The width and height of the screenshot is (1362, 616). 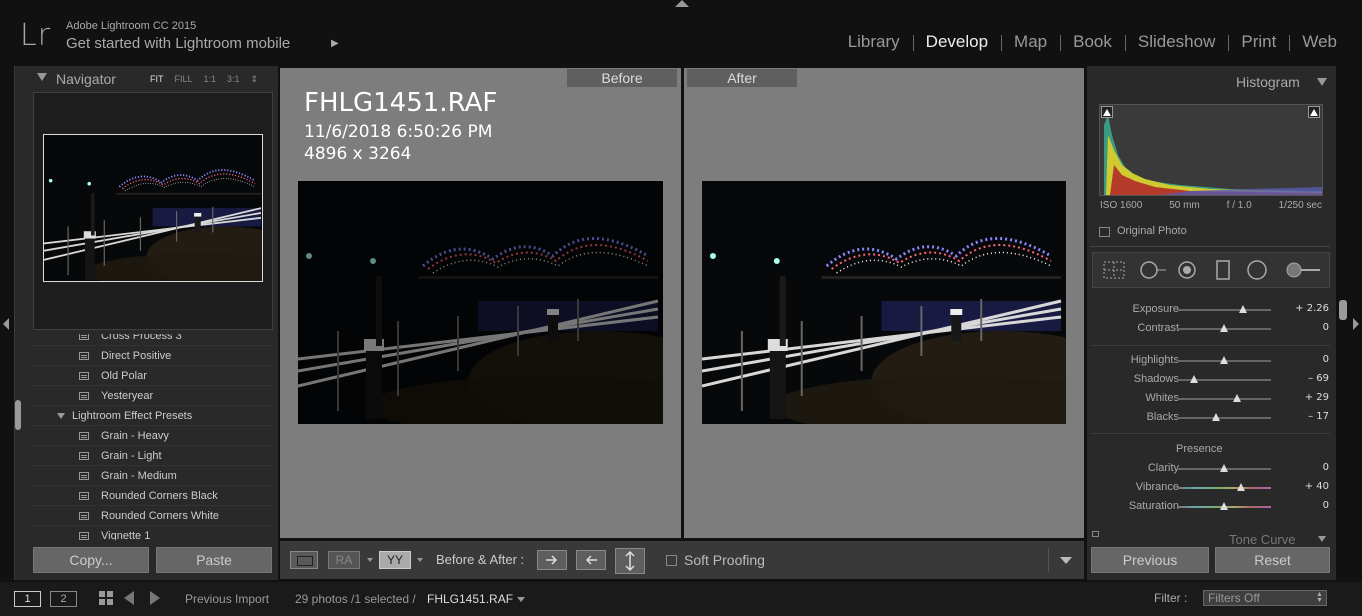 I want to click on slider-exposure: Exposure + 2.26, so click(x=1211, y=309).